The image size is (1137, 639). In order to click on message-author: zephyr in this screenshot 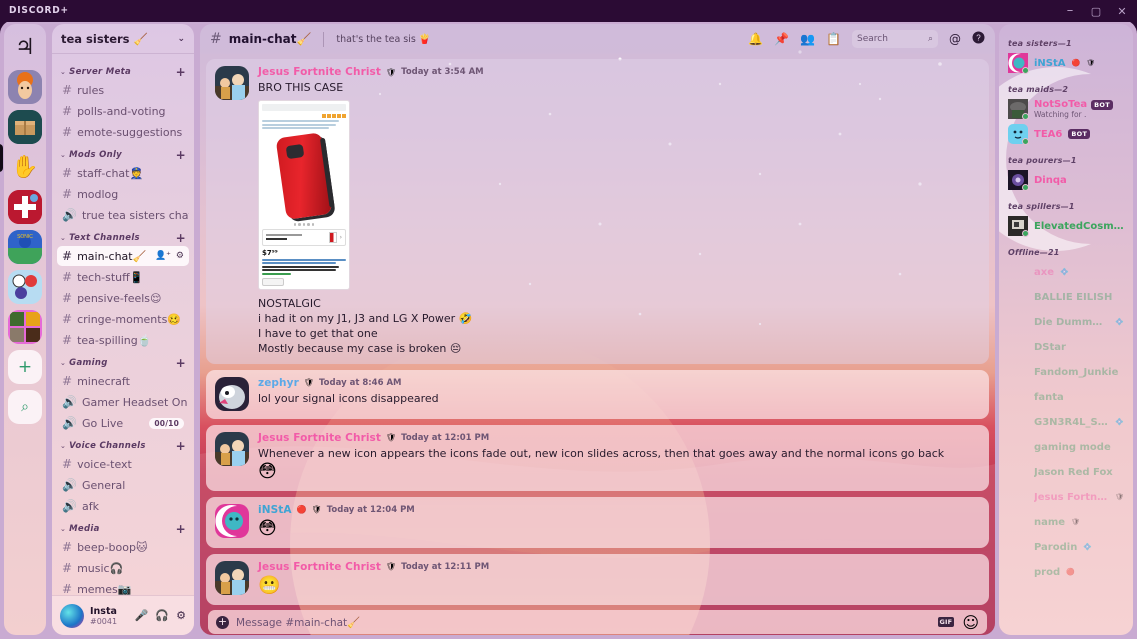, I will do `click(278, 383)`.